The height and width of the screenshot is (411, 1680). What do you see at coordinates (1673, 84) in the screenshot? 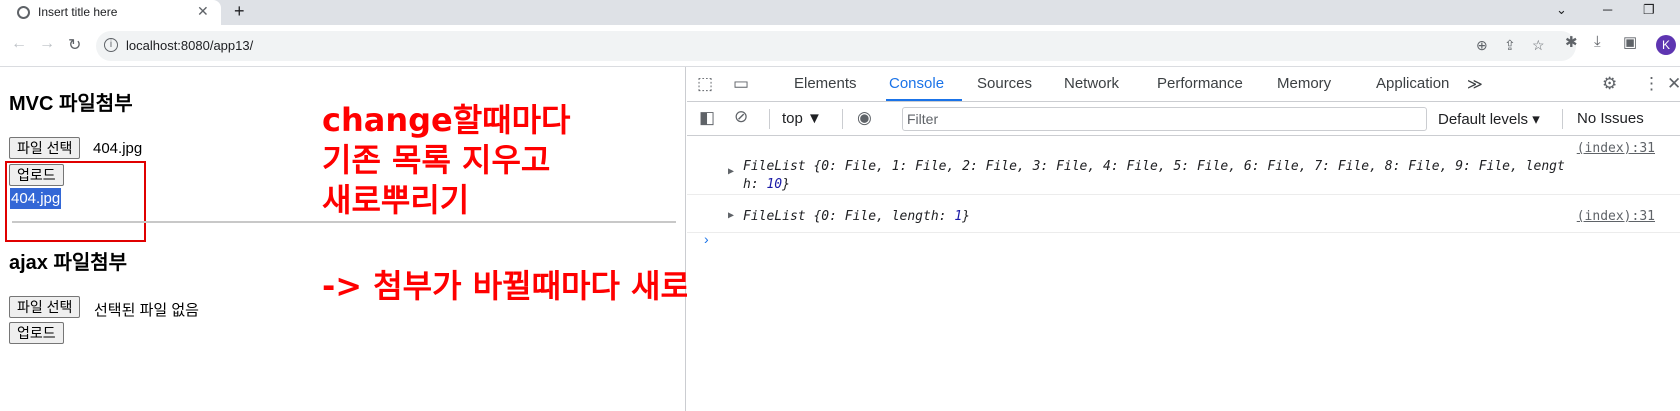
I see `close-devtools-icon: ✕` at bounding box center [1673, 84].